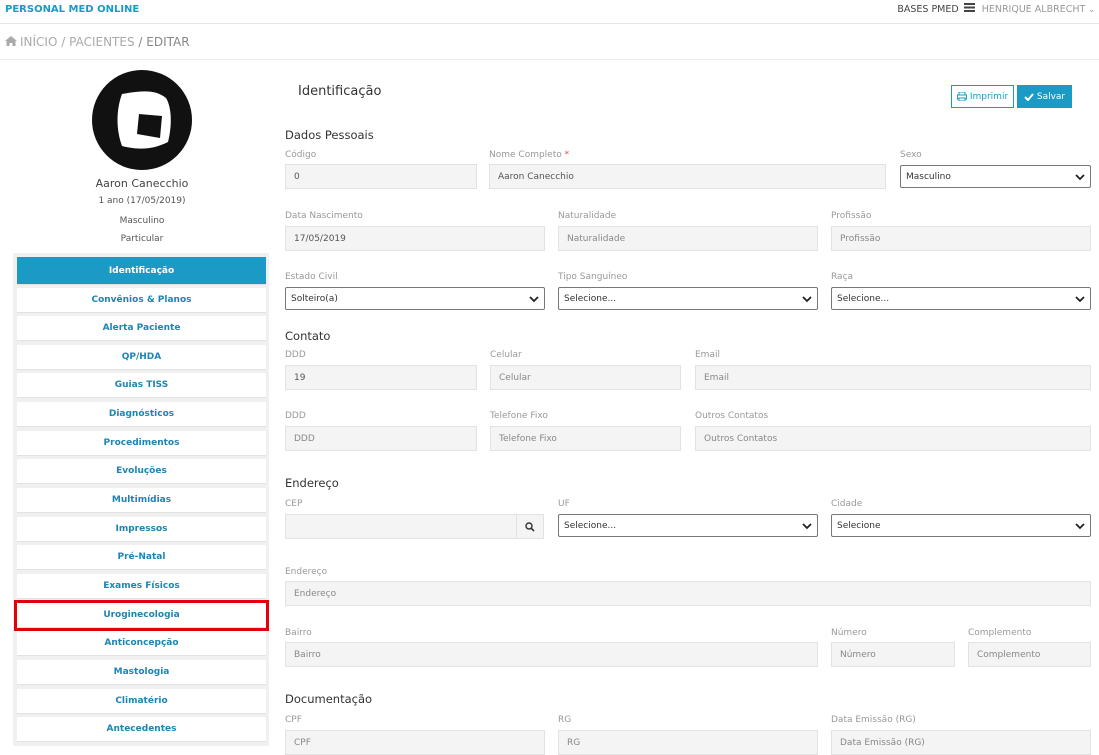 This screenshot has height=755, width=1099. I want to click on bases-label: BASES PMED, so click(927, 9).